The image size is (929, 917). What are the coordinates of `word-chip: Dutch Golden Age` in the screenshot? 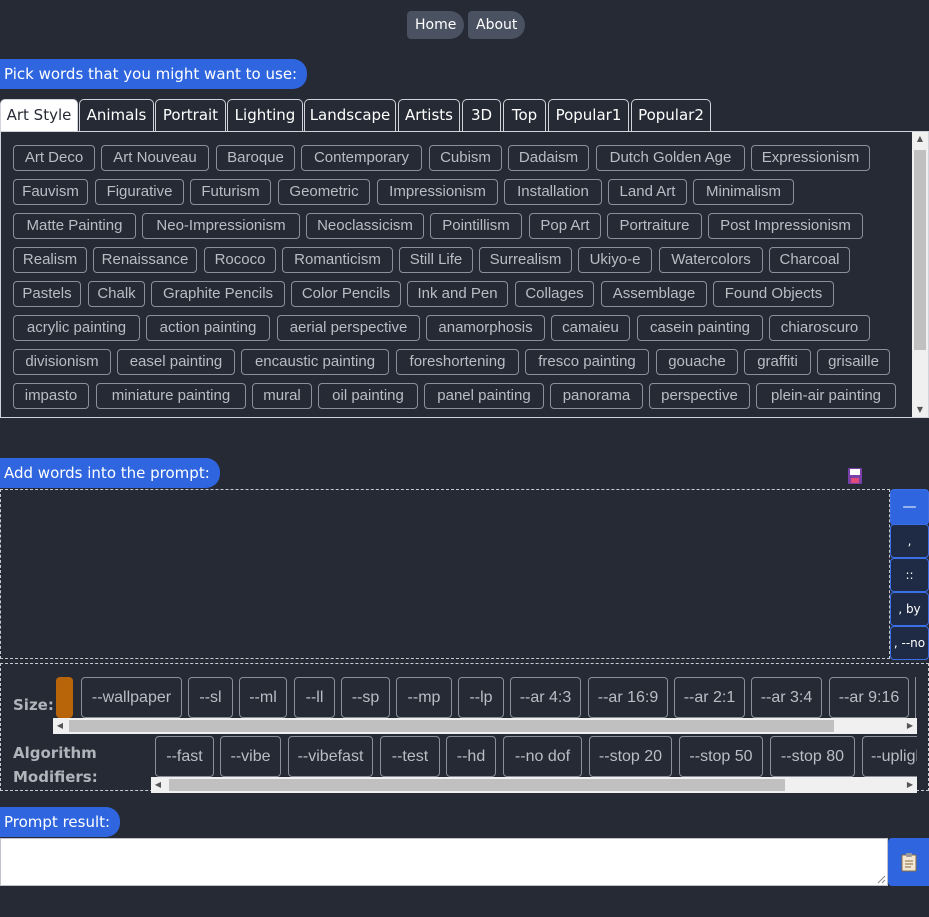 It's located at (670, 158).